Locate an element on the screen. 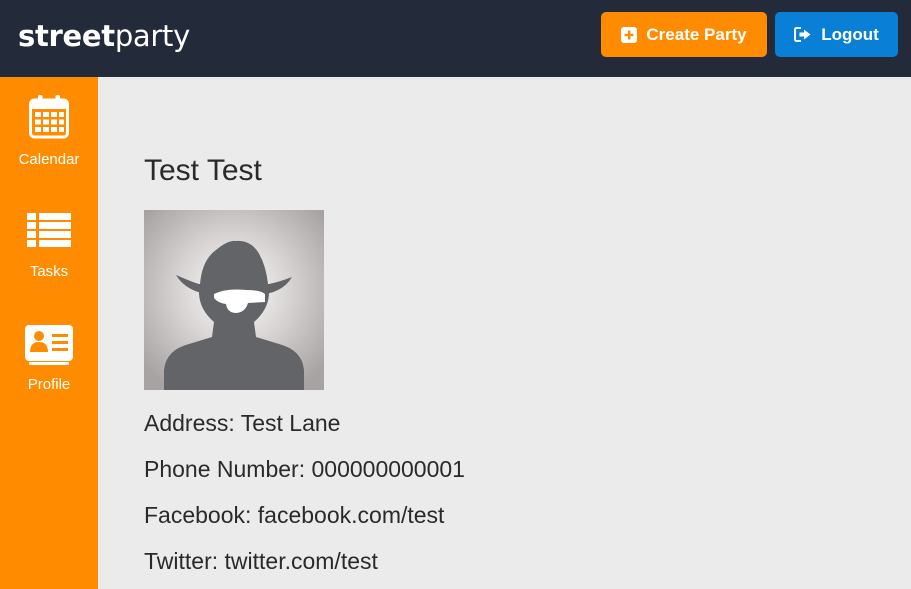 The width and height of the screenshot is (911, 589). pirate-avatar-icon is located at coordinates (234, 300).